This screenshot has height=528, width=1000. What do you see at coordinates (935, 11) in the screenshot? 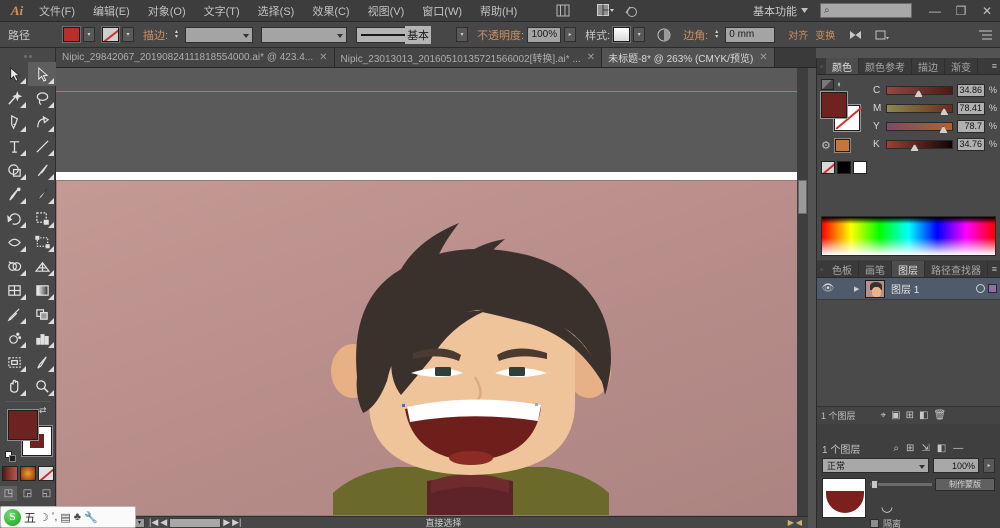
I see `minimize-button: —` at bounding box center [935, 11].